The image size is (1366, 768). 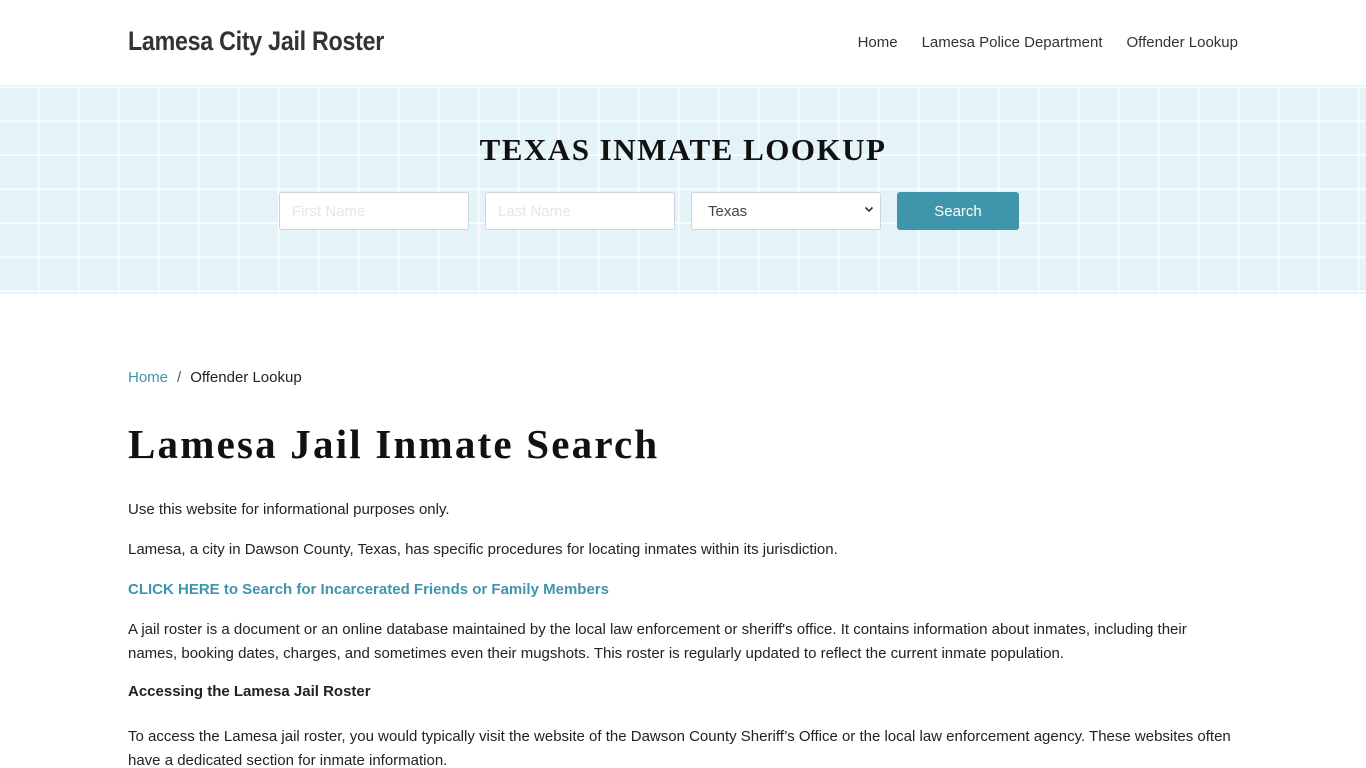 I want to click on chevron-down-icon, so click(x=869, y=209).